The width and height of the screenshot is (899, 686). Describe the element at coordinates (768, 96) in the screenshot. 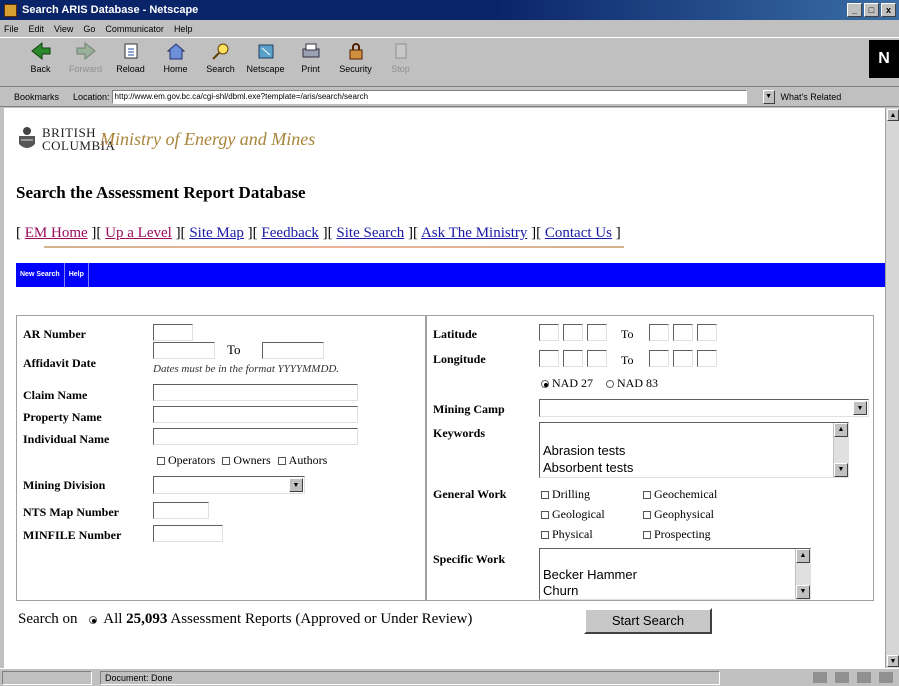

I see `location-dropdown-icon: ▼` at that location.